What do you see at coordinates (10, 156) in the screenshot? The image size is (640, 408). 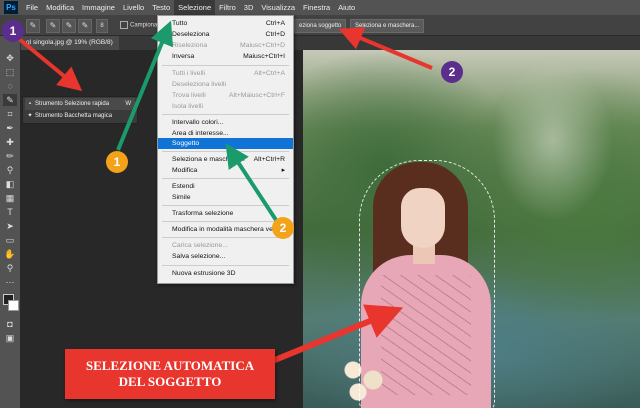 I see `brush-tool-icon: ✏` at bounding box center [10, 156].